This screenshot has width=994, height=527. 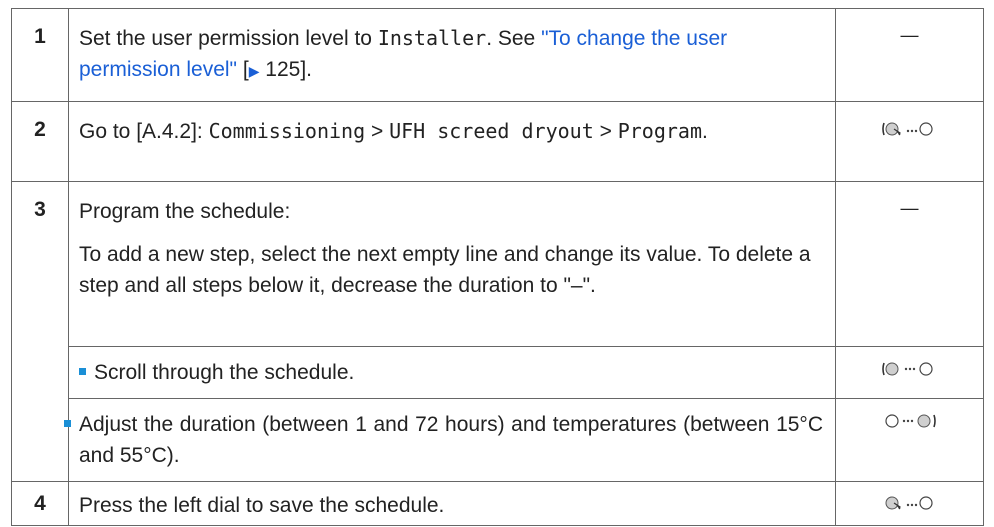 What do you see at coordinates (243, 69) in the screenshot?
I see `step-text-part: [` at bounding box center [243, 69].